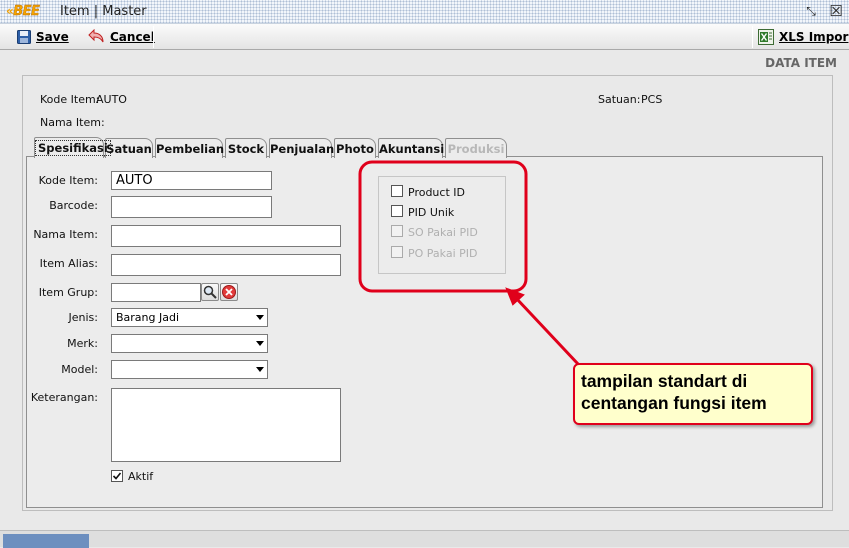 This screenshot has height=548, width=849. I want to click on item-grup-clear-button, so click(229, 292).